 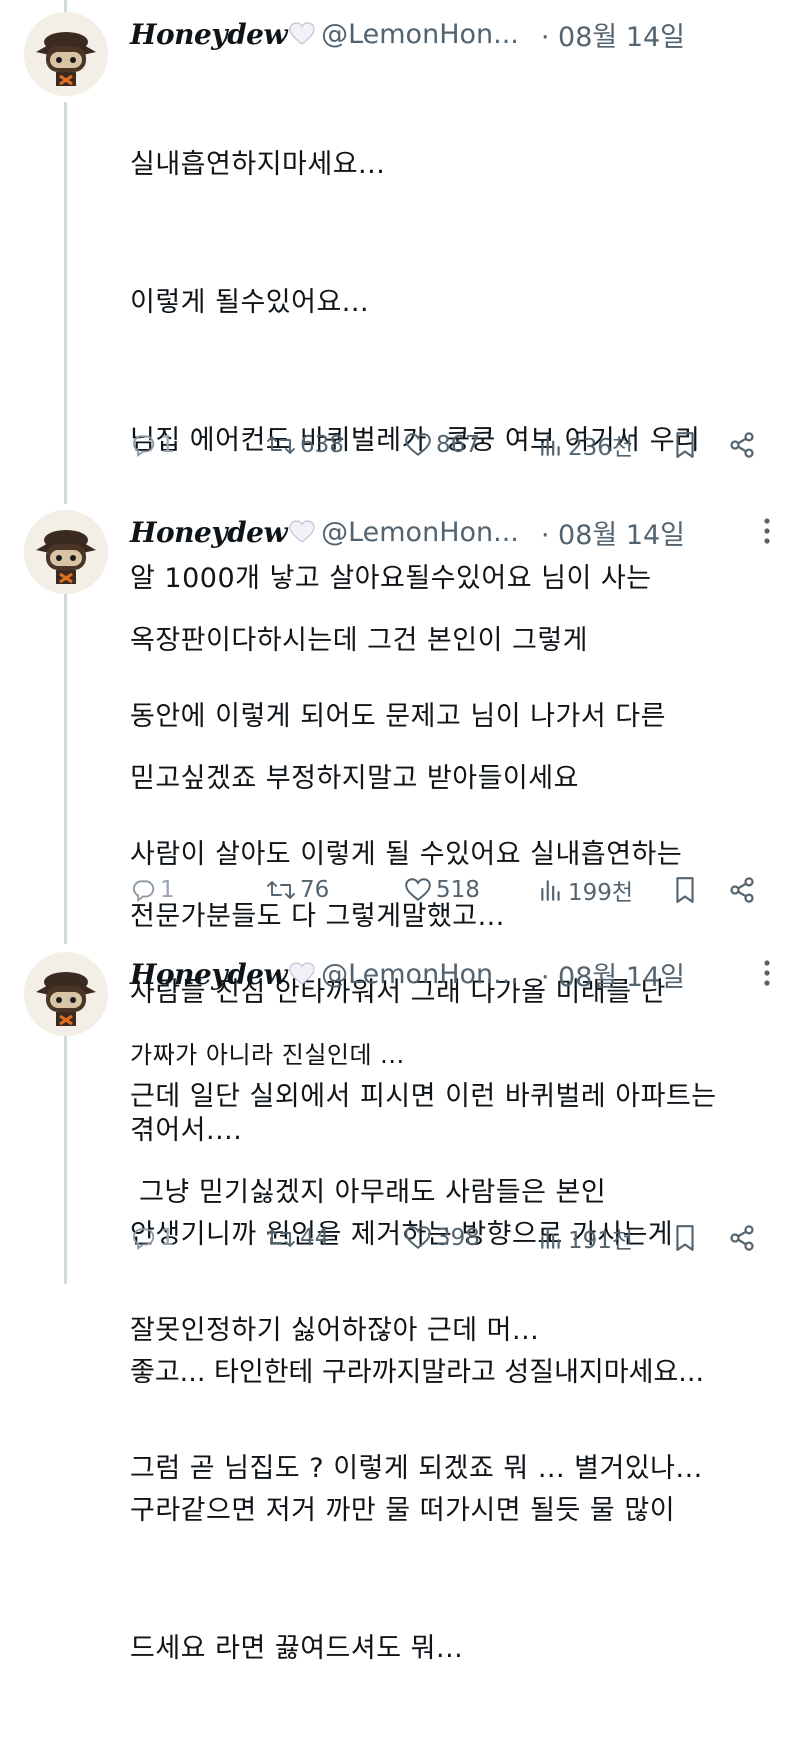 I want to click on action-bar: 1 638 867 236천, so click(x=450, y=445).